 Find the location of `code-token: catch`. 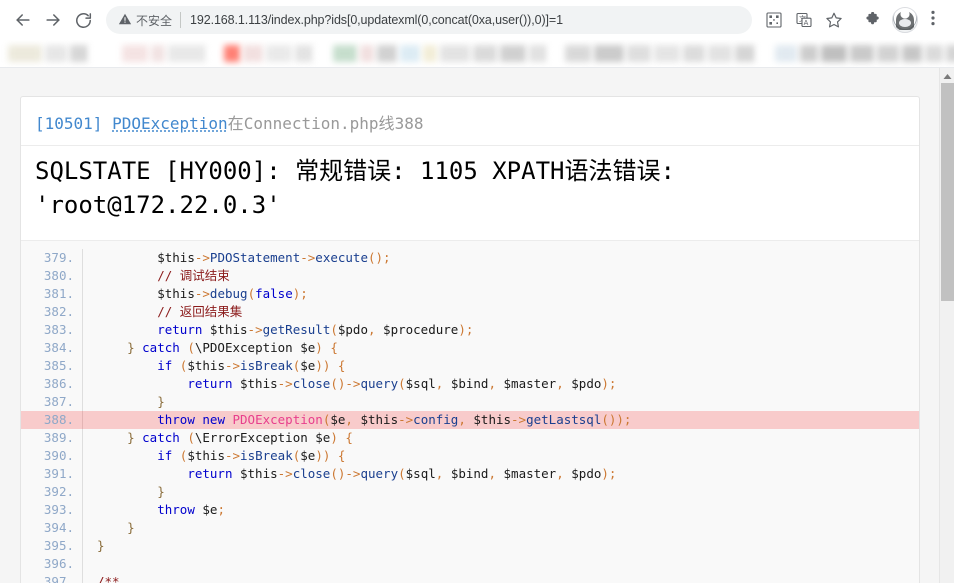

code-token: catch is located at coordinates (161, 437).